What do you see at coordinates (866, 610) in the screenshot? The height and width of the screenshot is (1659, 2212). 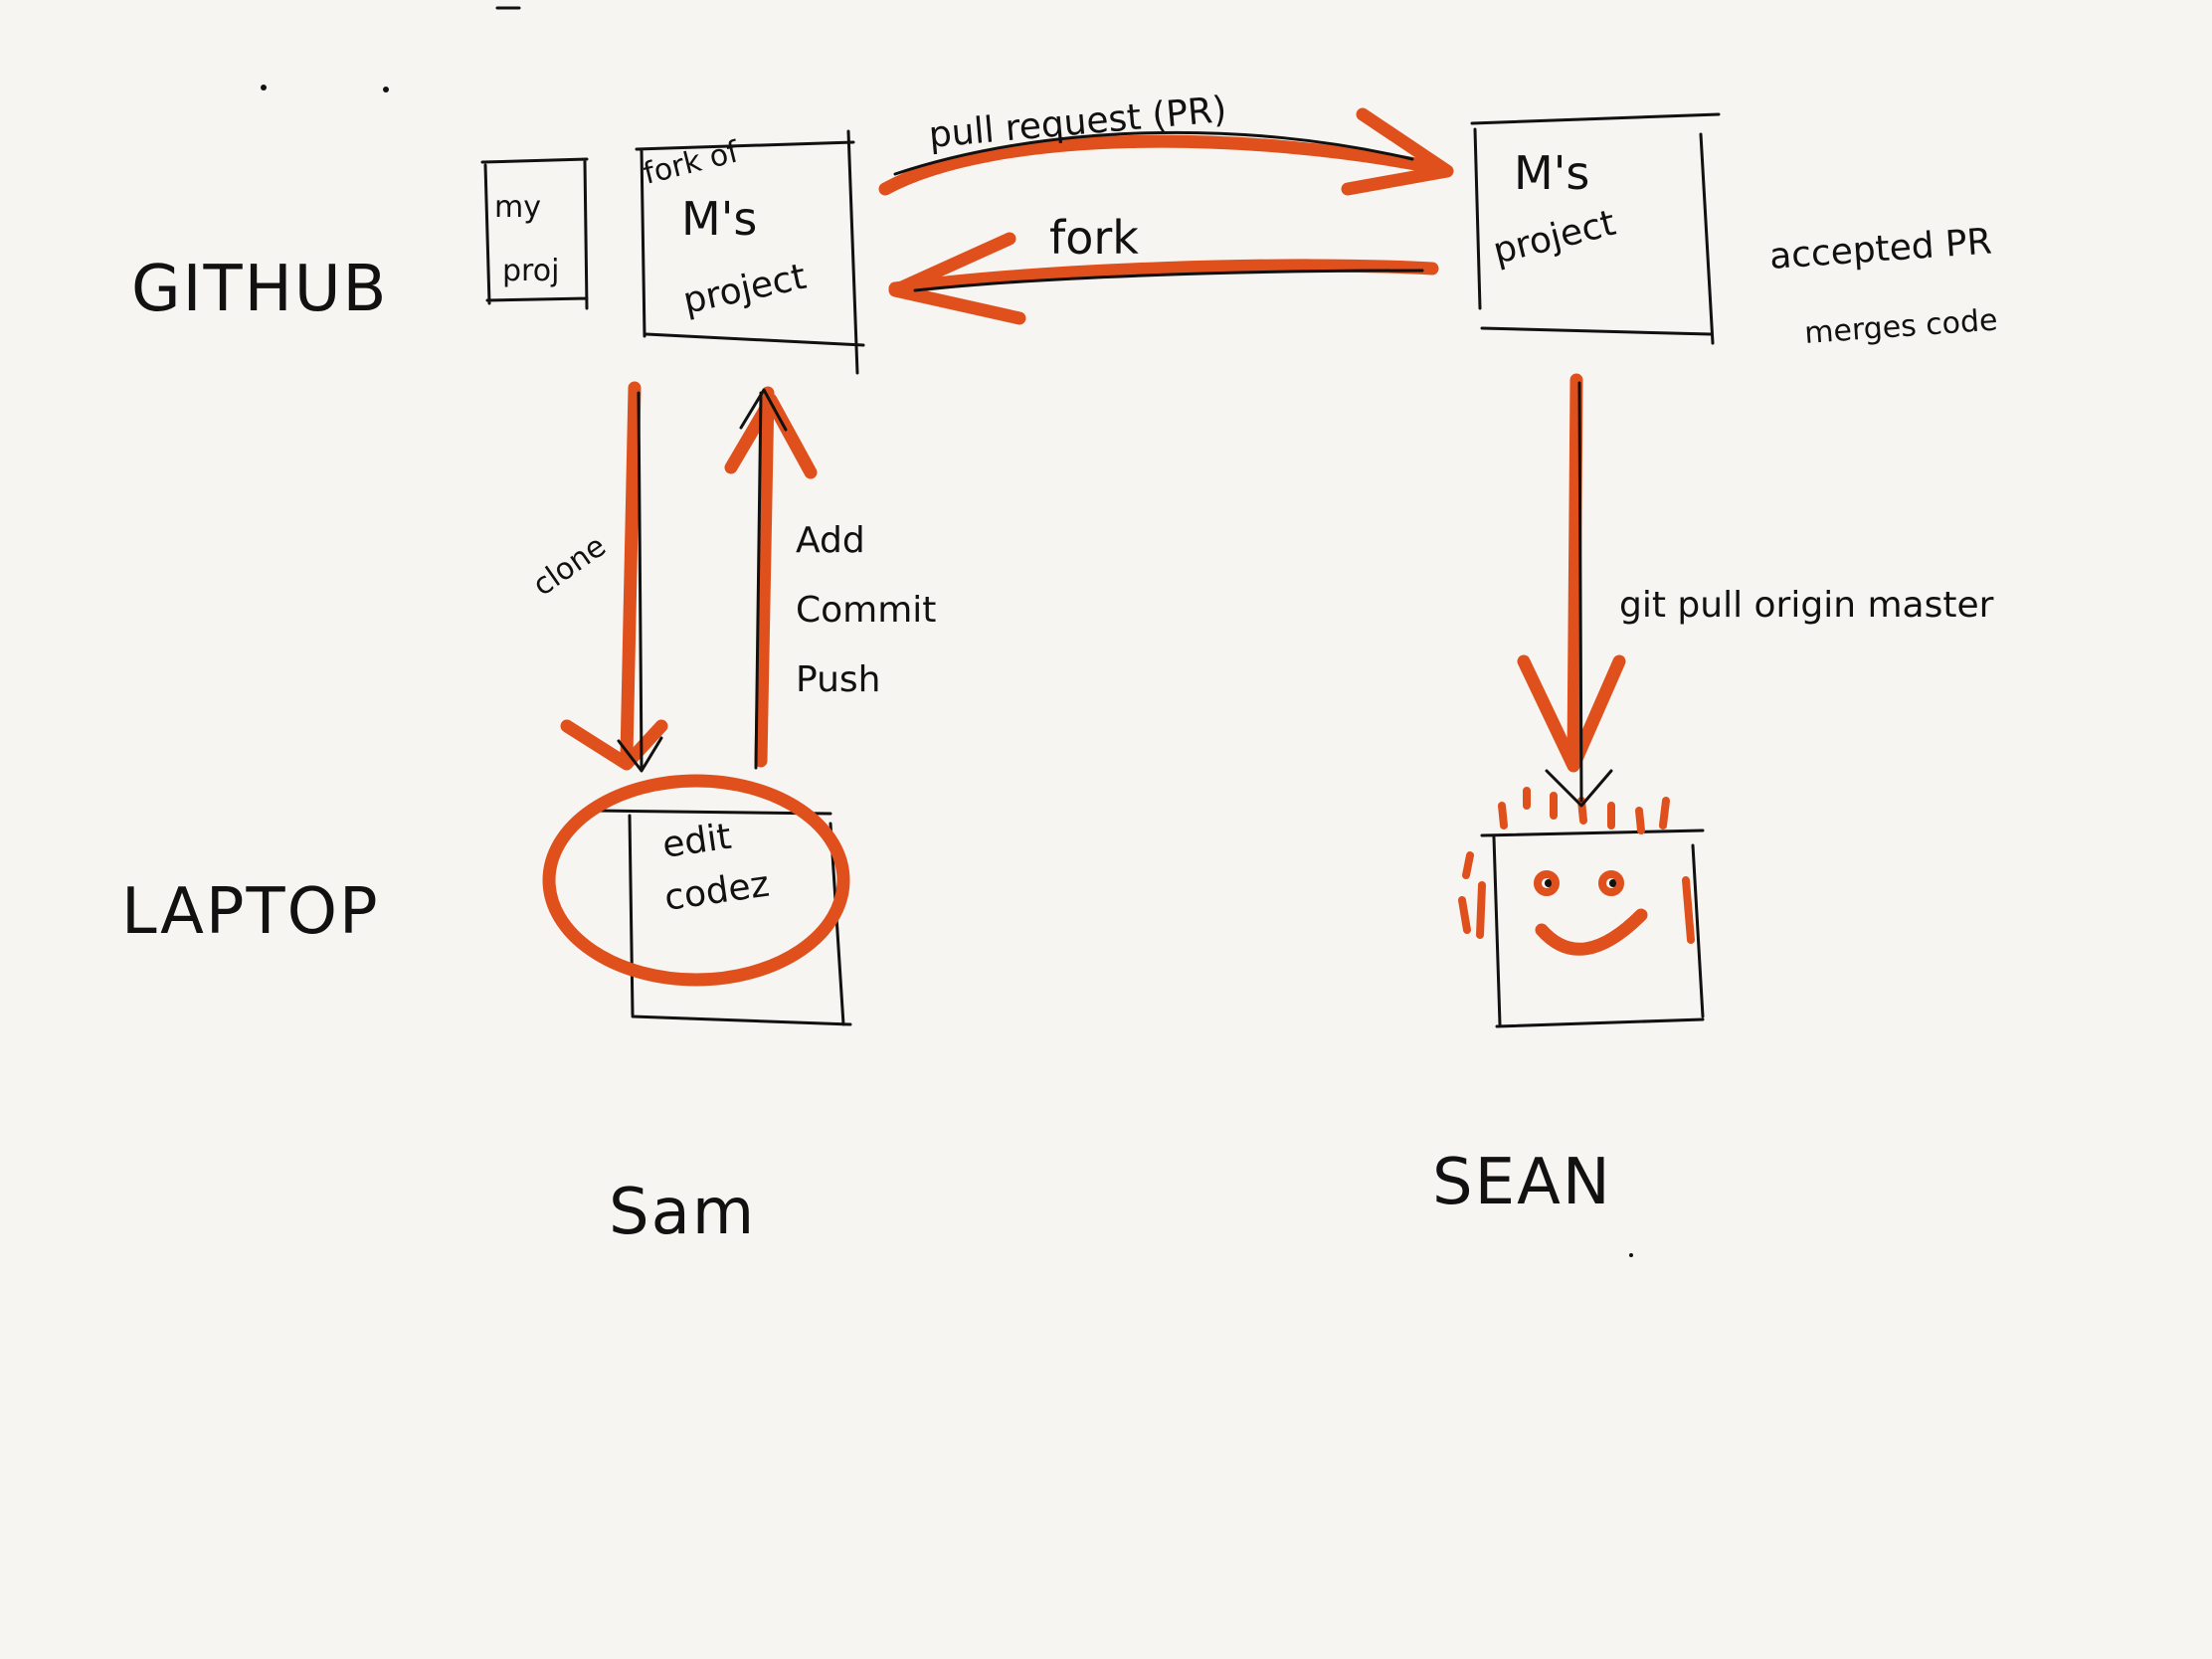 I see `push-label-commit: Commit` at bounding box center [866, 610].